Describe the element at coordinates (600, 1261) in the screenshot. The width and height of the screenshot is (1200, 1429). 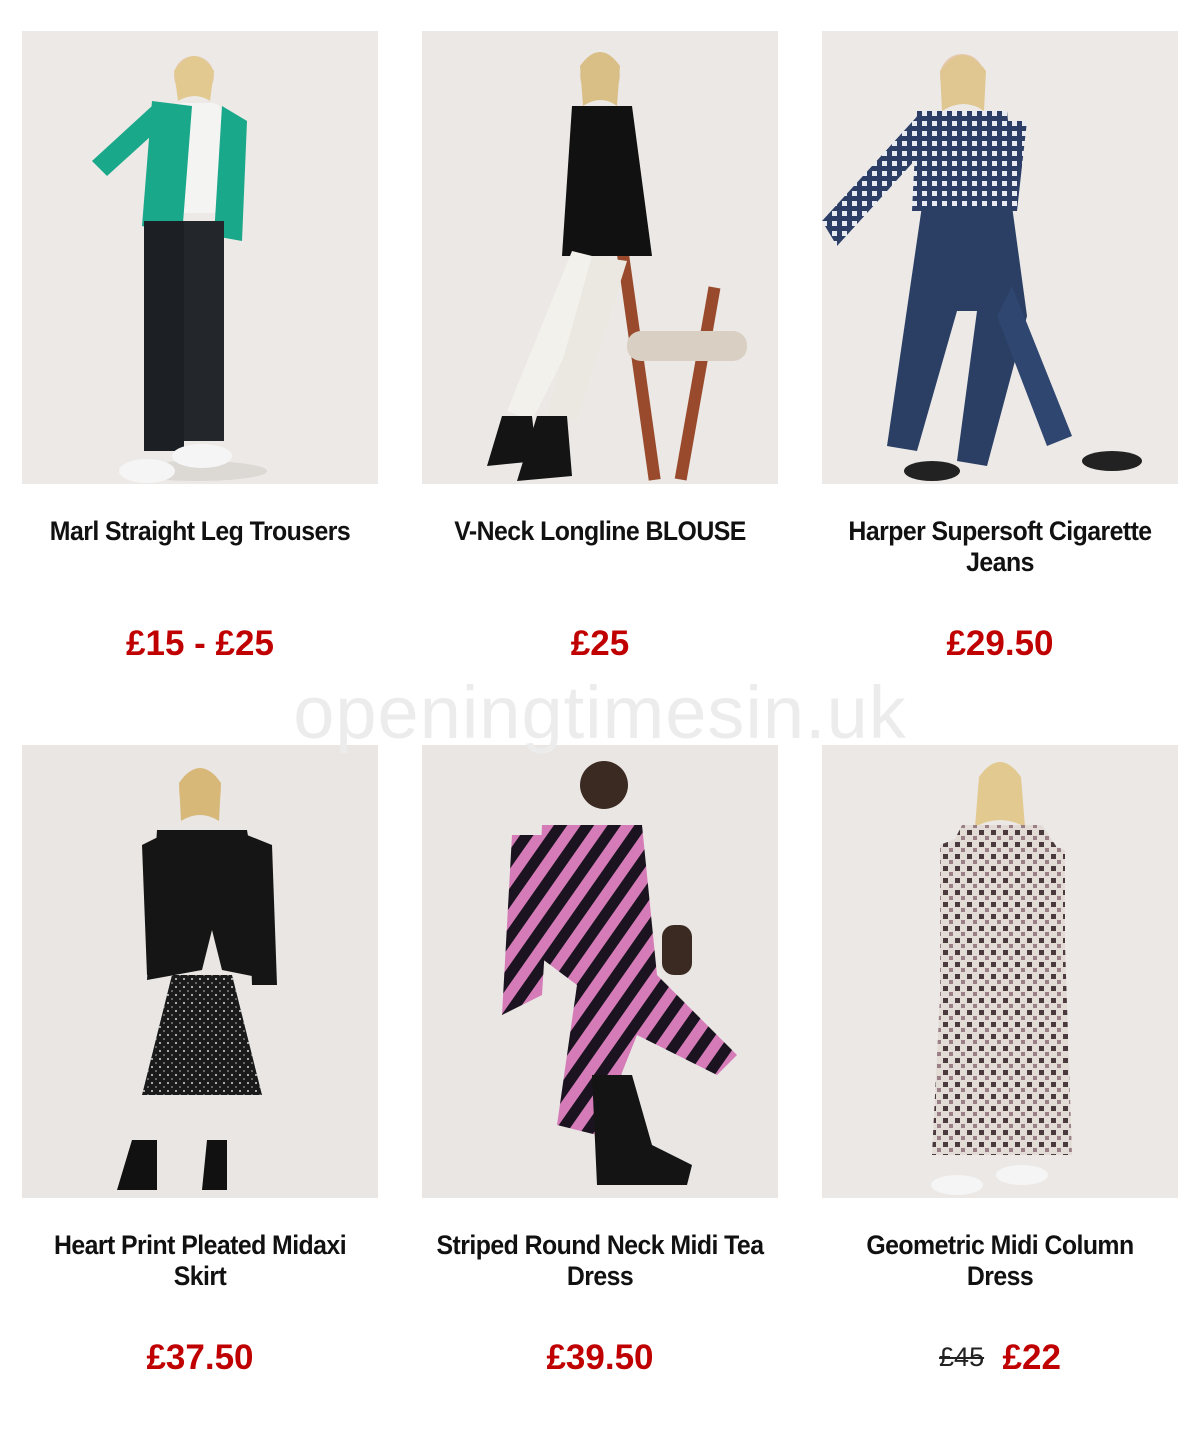
I see `product-title: Striped Round Neck Midi Tea Dress` at that location.